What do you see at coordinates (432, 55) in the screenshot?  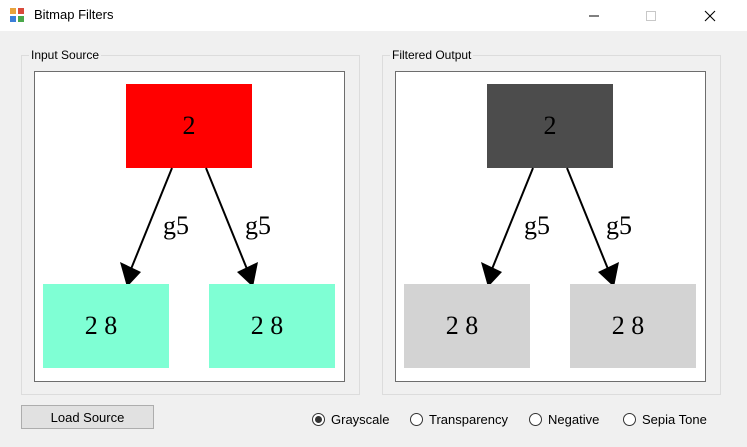 I see `filtered-output-label: Filtered Output` at bounding box center [432, 55].